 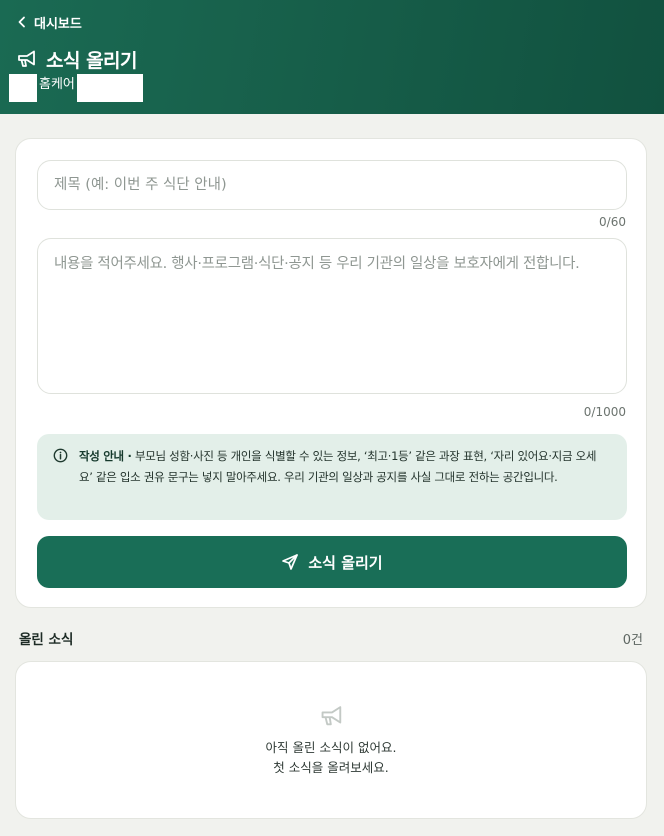 I want to click on back-label: 대시보드, so click(x=58, y=24).